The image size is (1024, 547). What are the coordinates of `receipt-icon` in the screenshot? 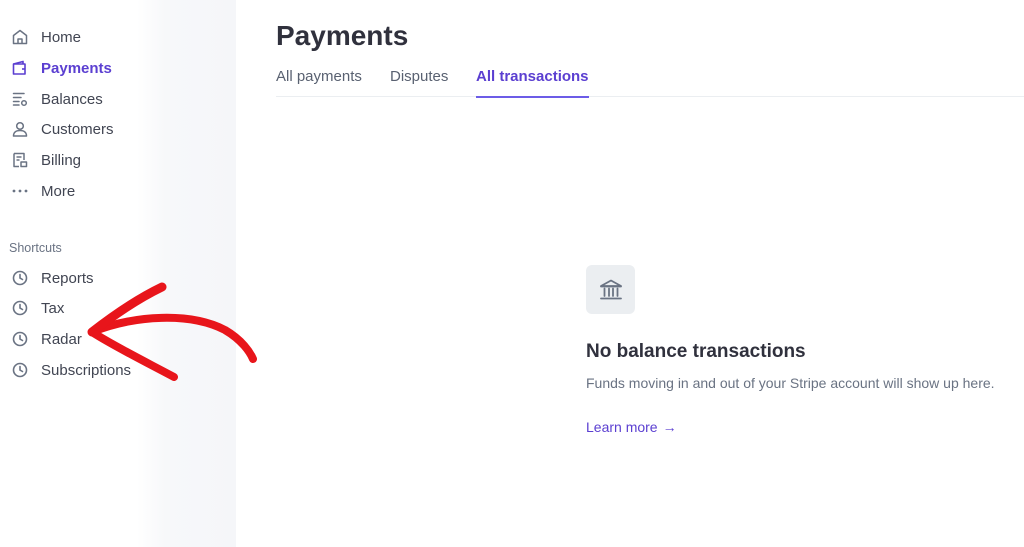 It's located at (20, 160).